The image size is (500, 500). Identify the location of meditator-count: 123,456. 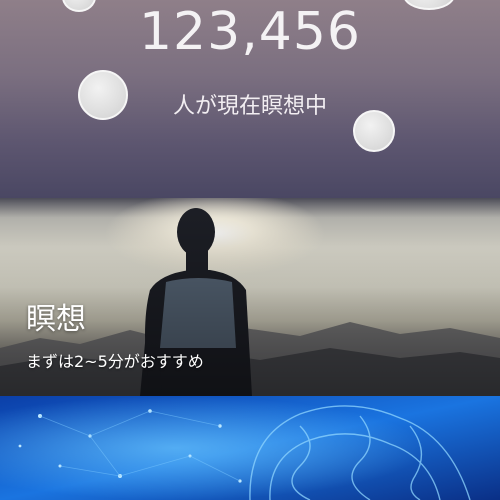
(250, 32).